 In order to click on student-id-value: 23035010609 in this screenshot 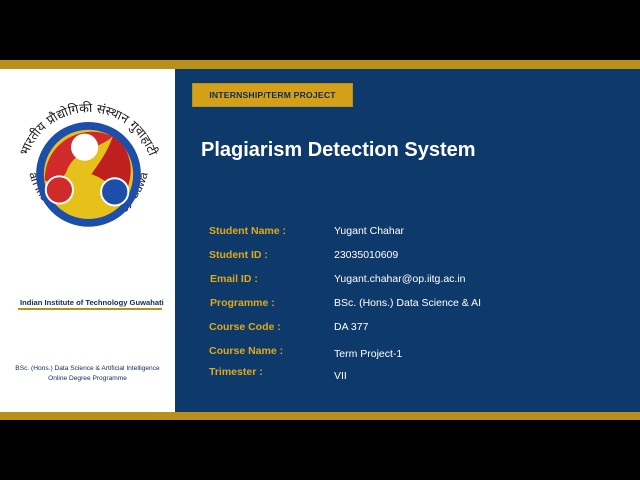, I will do `click(366, 255)`.